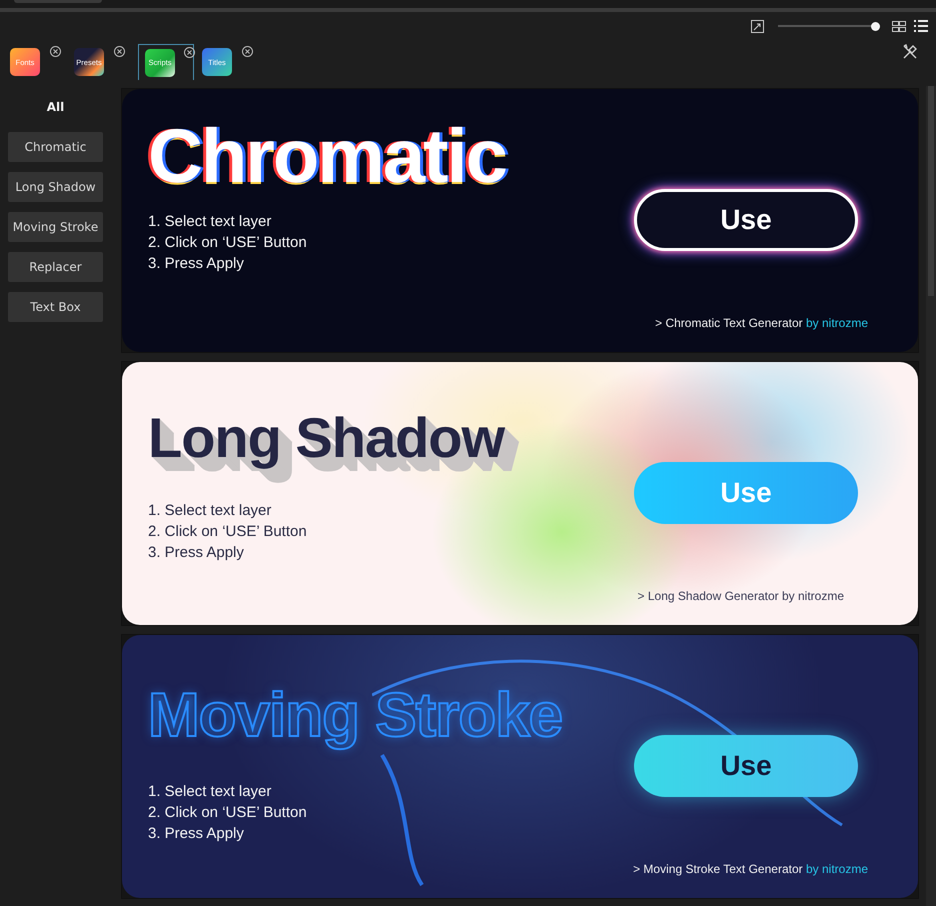 This screenshot has width=936, height=906. What do you see at coordinates (761, 323) in the screenshot?
I see `credit-text: > Chromatic Text Generator by nitrozme` at bounding box center [761, 323].